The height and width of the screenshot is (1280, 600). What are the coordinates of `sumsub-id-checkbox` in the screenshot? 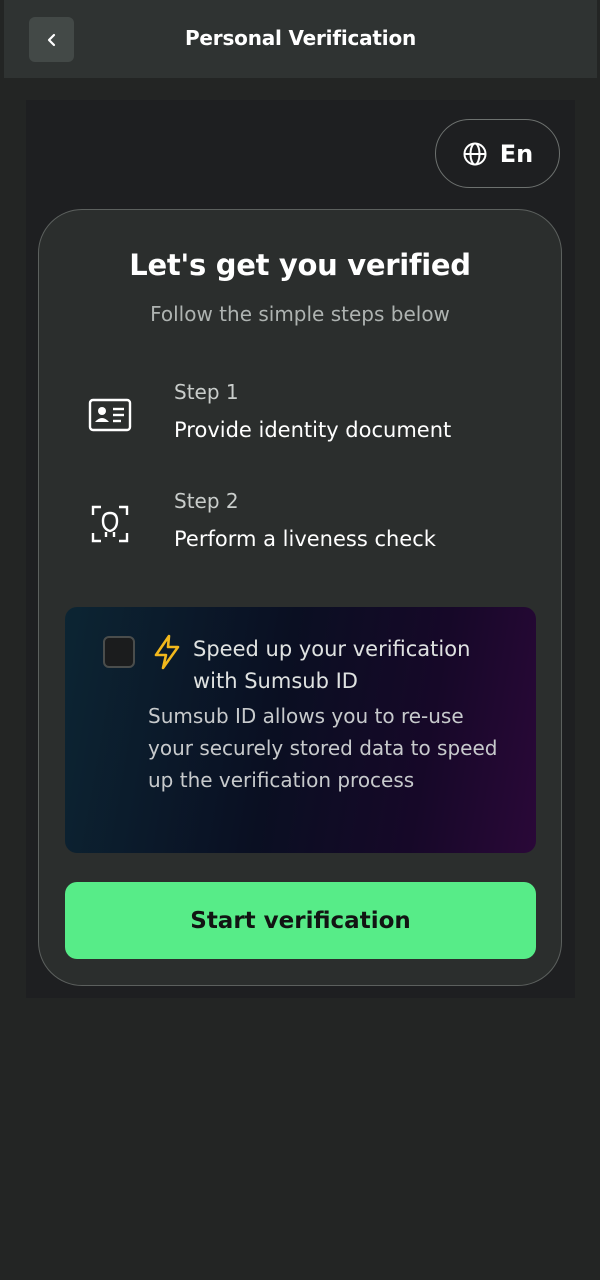 It's located at (119, 652).